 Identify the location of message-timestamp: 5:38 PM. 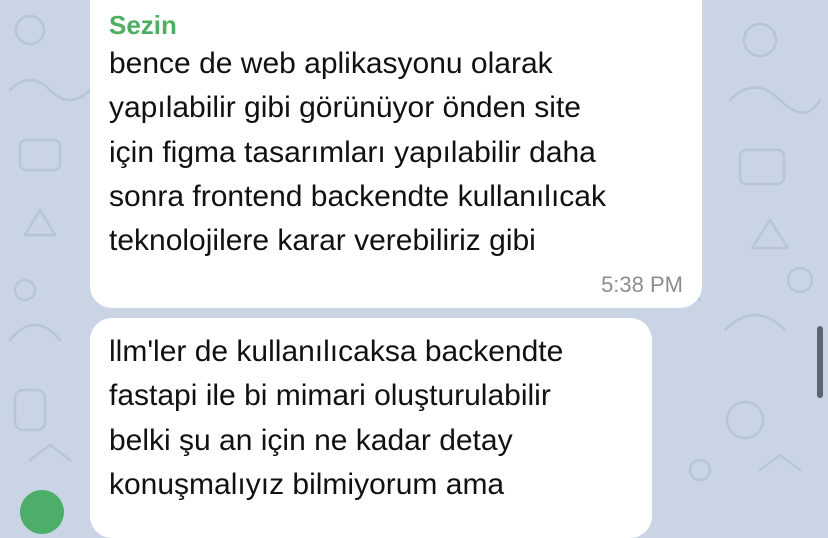
(642, 284).